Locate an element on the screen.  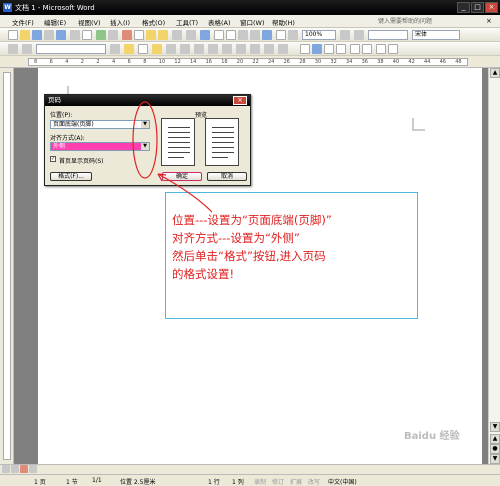
normal-view-icon is located at coordinates (6, 469).